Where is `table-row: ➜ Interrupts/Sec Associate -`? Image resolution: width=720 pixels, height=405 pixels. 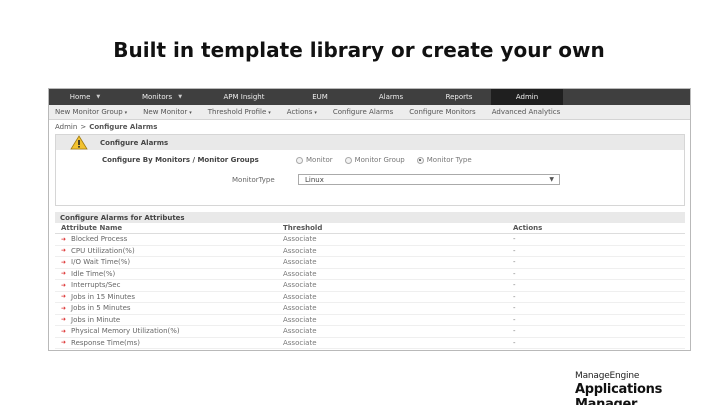
table-row: ➜ Interrupts/Sec Associate - is located at coordinates (370, 286).